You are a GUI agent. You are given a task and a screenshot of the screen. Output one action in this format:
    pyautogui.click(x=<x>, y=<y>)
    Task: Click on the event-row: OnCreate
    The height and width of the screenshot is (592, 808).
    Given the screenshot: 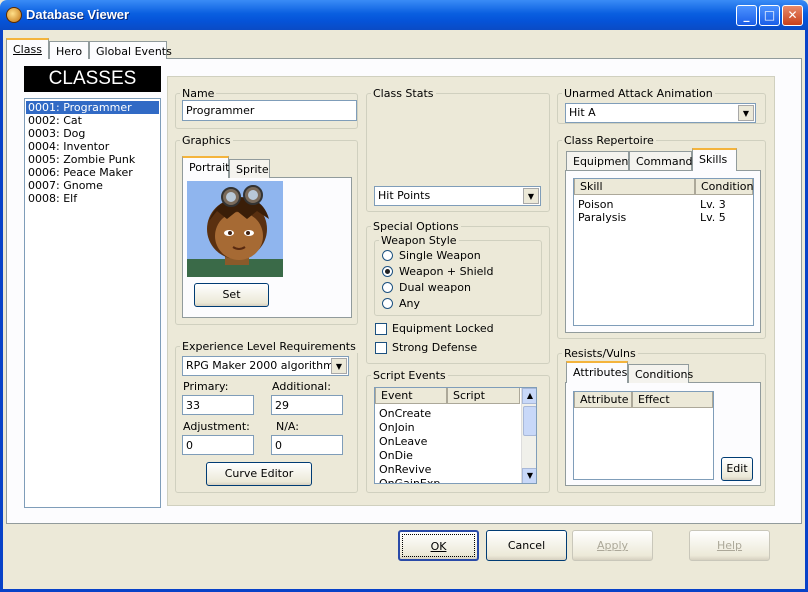 What is the action you would take?
    pyautogui.click(x=449, y=414)
    